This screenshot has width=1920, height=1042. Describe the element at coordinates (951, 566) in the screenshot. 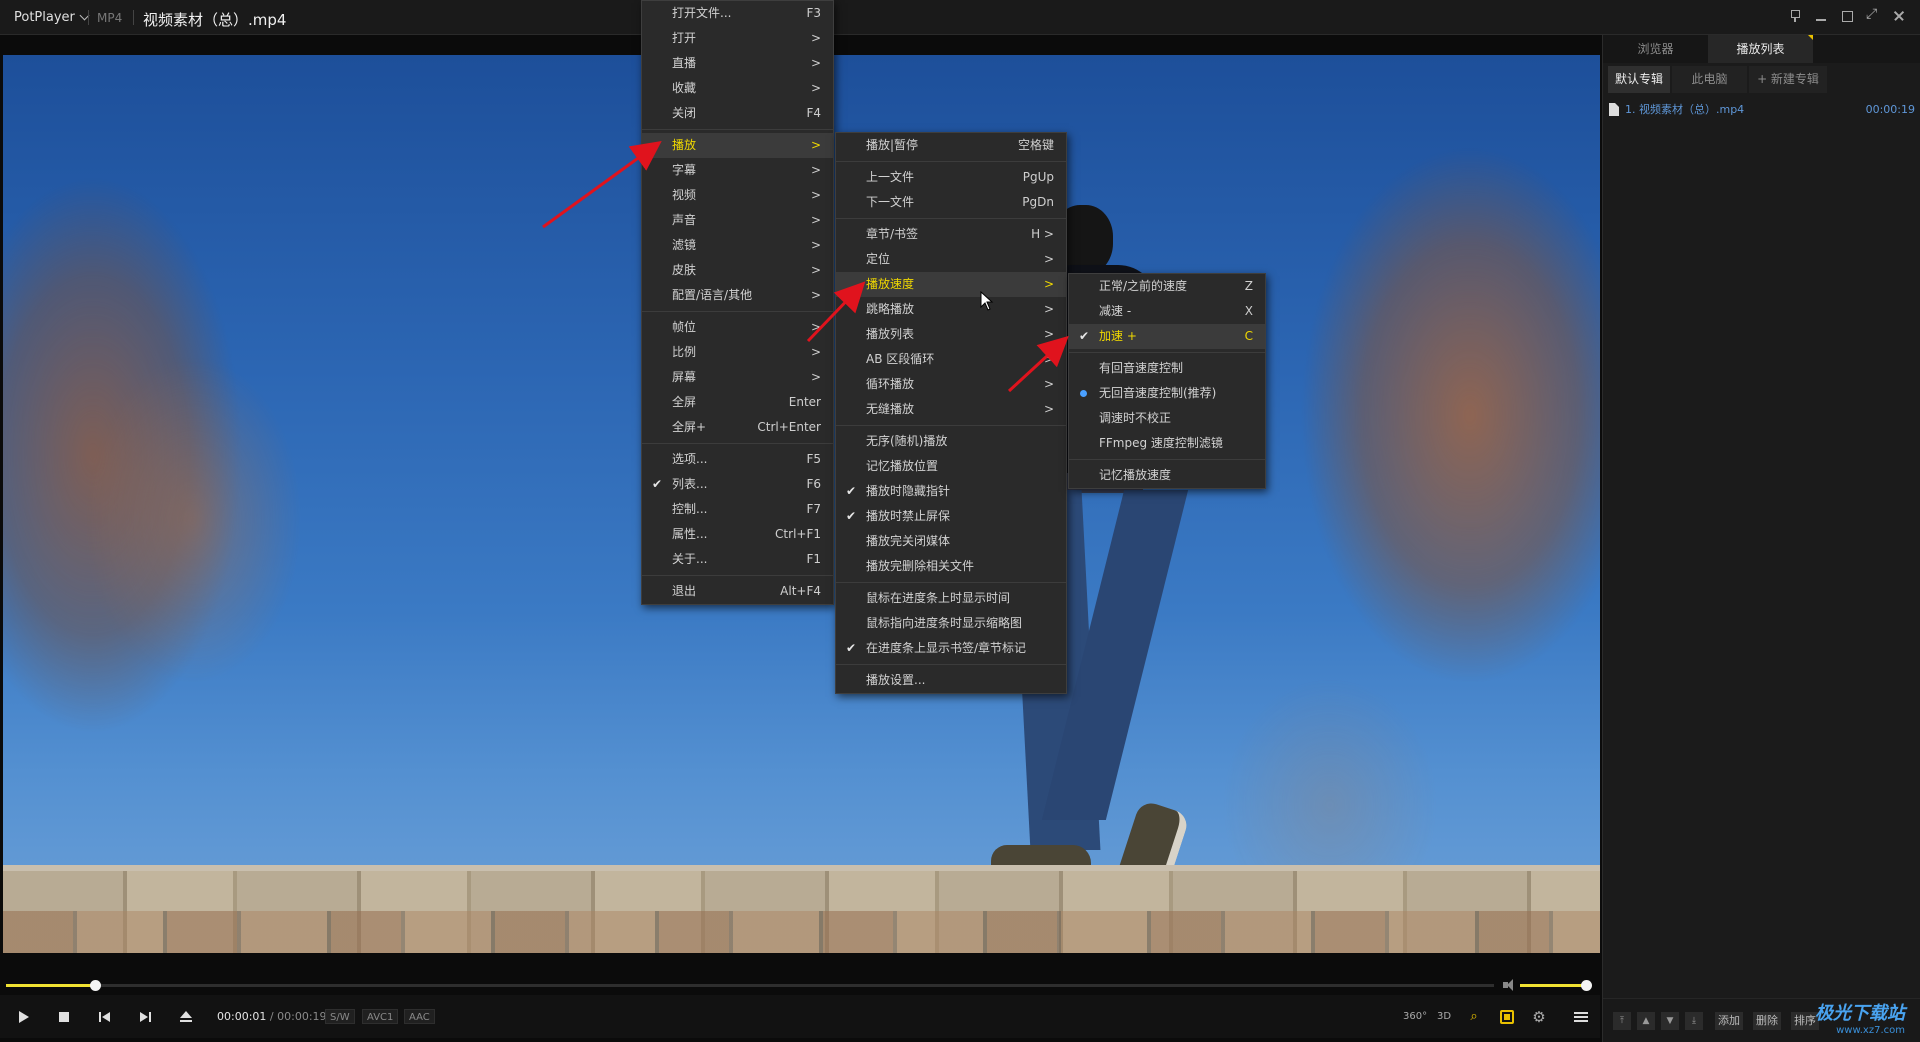

I see `playback-menu-item: 播放完删除相关文件` at that location.